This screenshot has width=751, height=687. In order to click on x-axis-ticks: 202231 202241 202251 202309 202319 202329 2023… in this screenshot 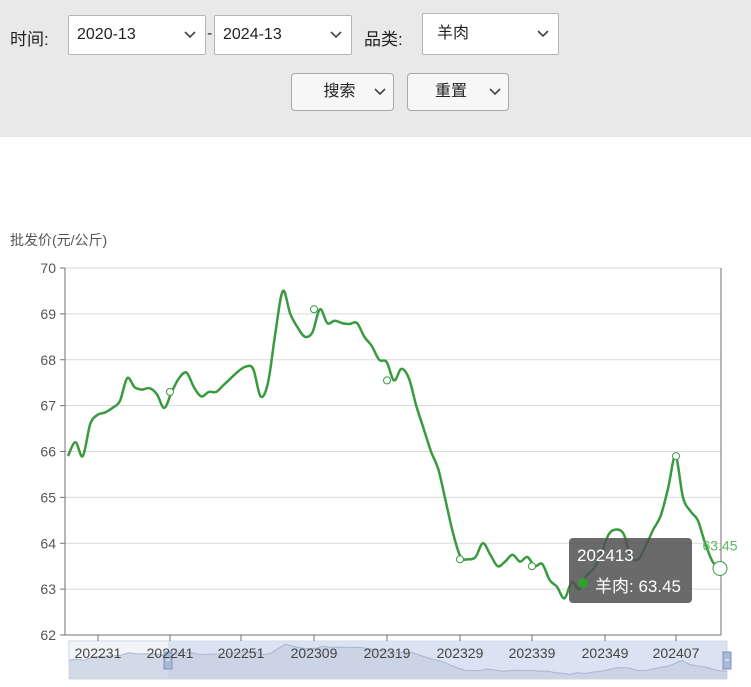, I will do `click(387, 648)`.